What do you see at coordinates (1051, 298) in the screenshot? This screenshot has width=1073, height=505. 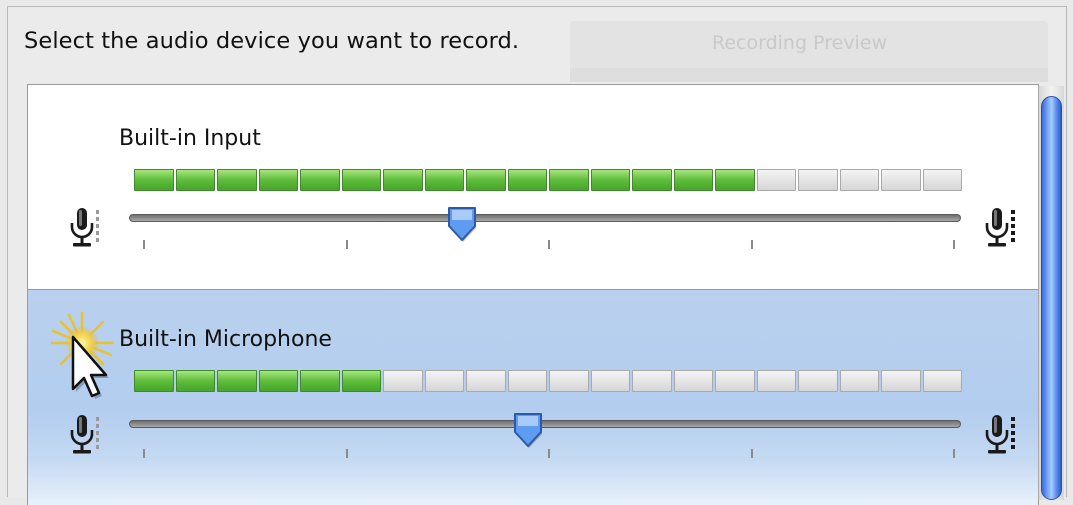 I see `scrollbar-thumb` at bounding box center [1051, 298].